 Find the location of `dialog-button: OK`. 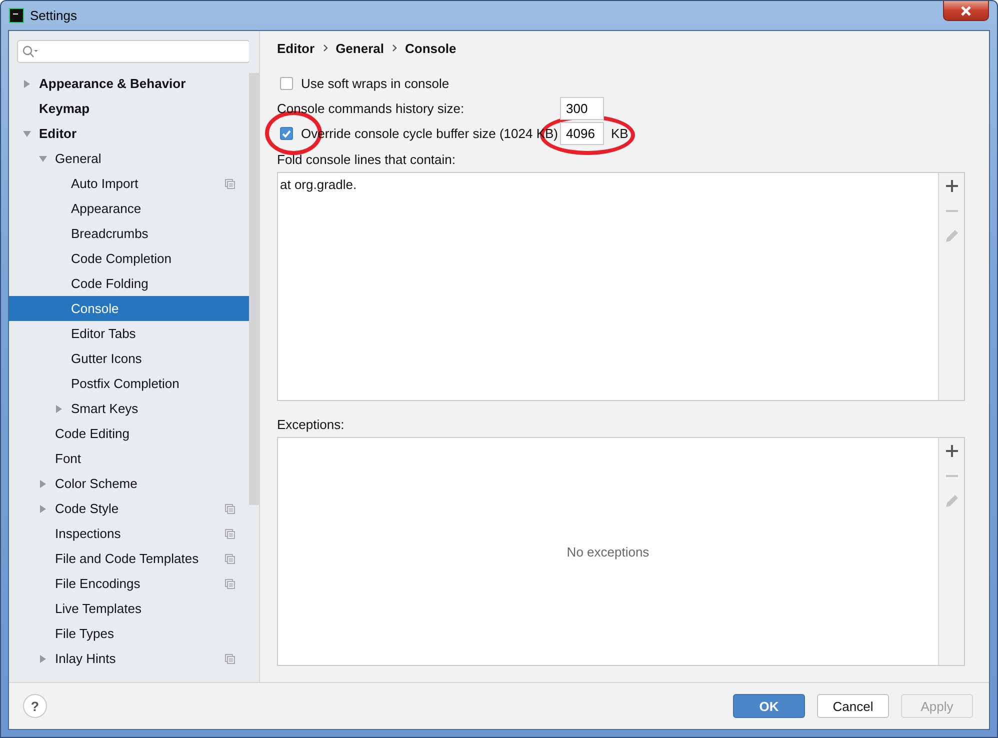

dialog-button: OK is located at coordinates (769, 706).